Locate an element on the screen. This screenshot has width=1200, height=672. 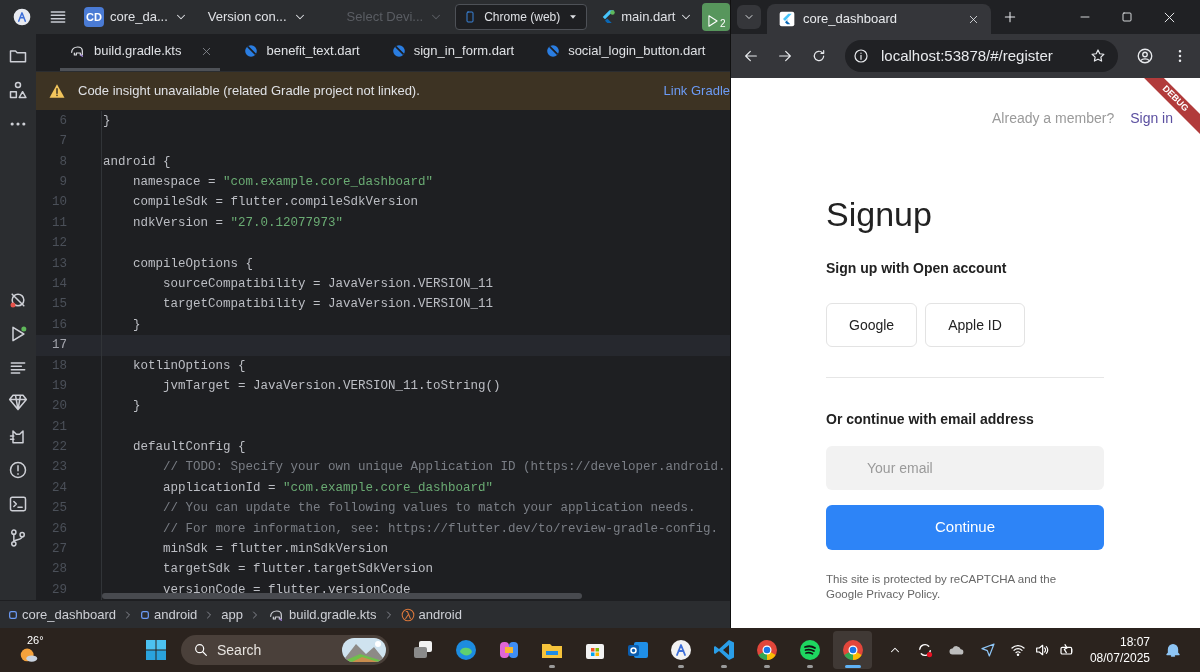
run-config-dropdown: main.dart is located at coordinates (646, 17).